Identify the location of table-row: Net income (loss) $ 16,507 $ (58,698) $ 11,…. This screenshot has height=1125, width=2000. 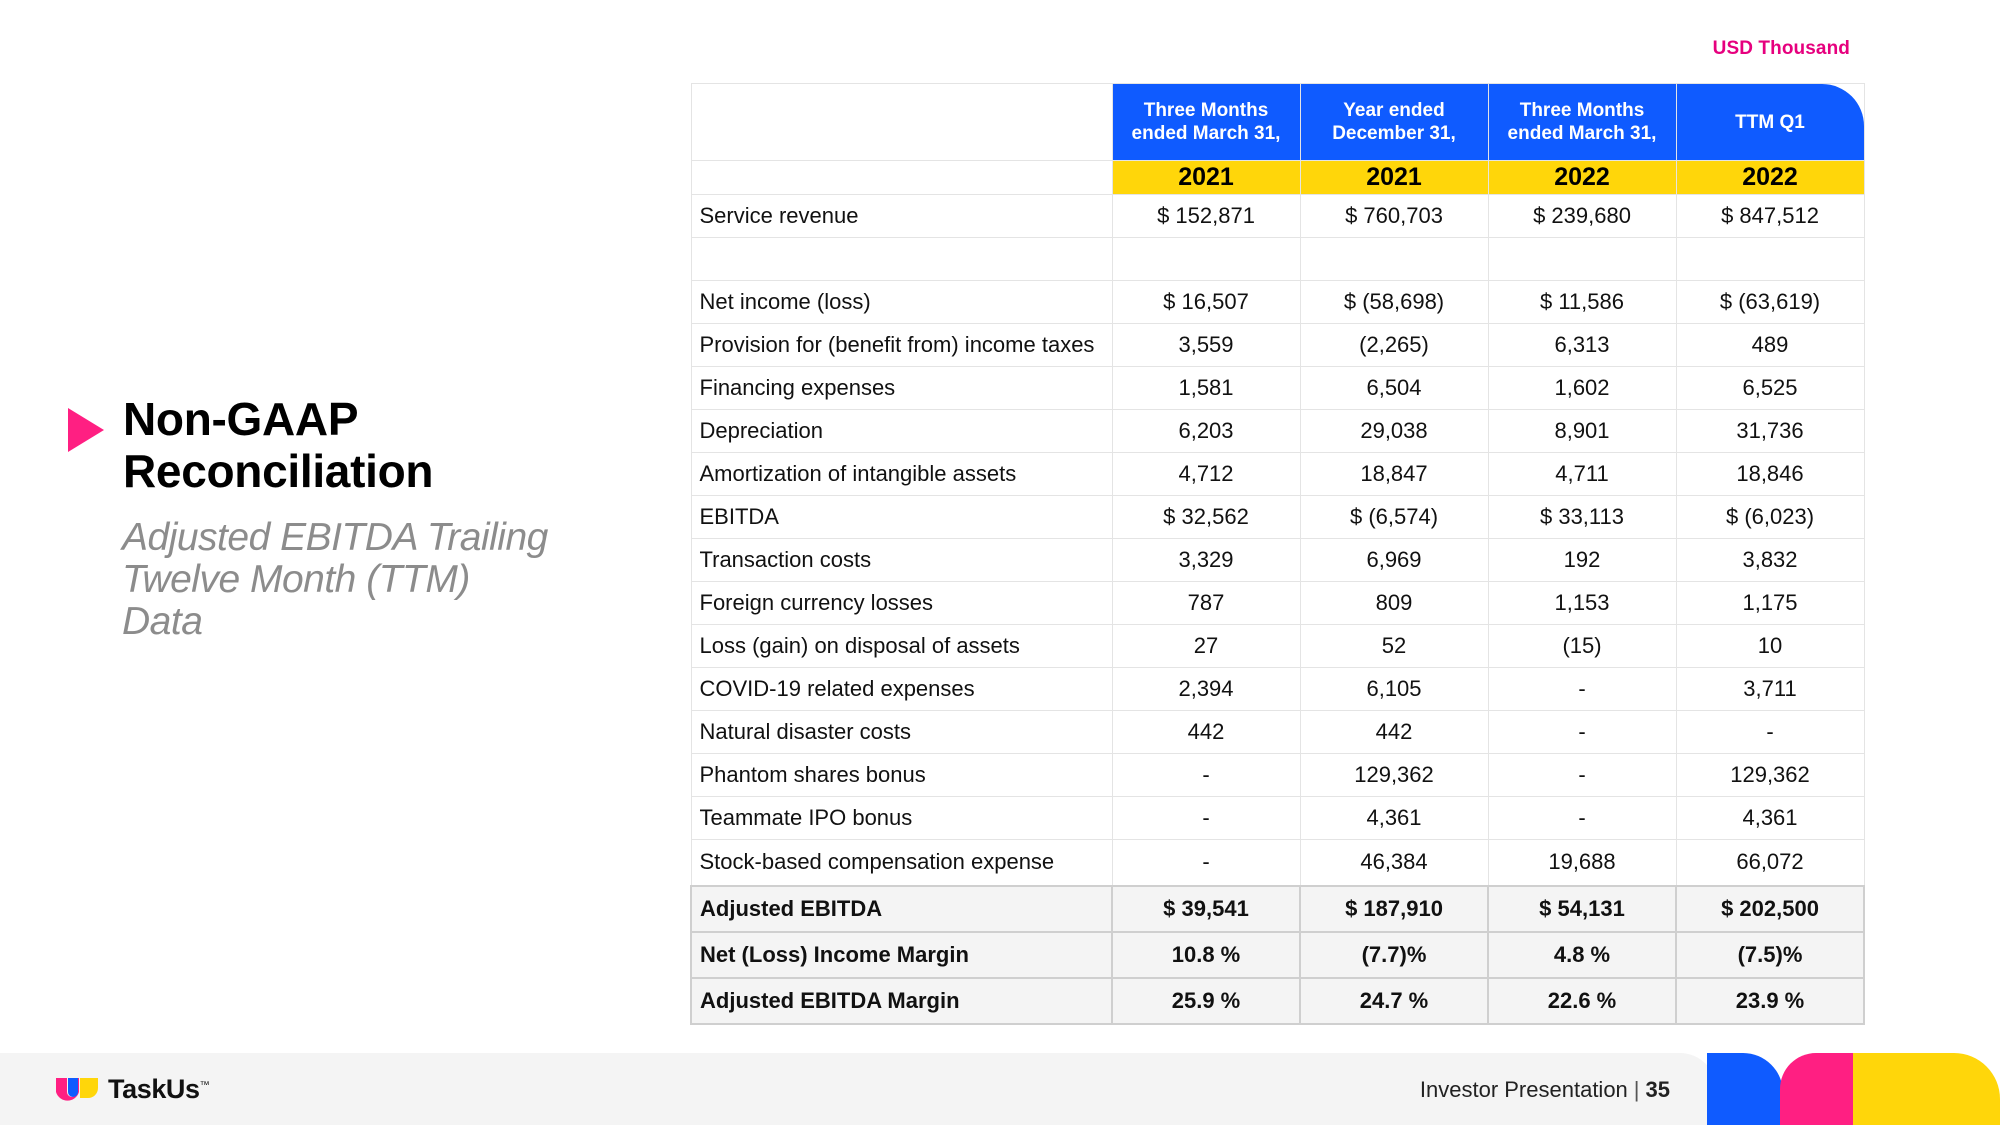
(1277, 302).